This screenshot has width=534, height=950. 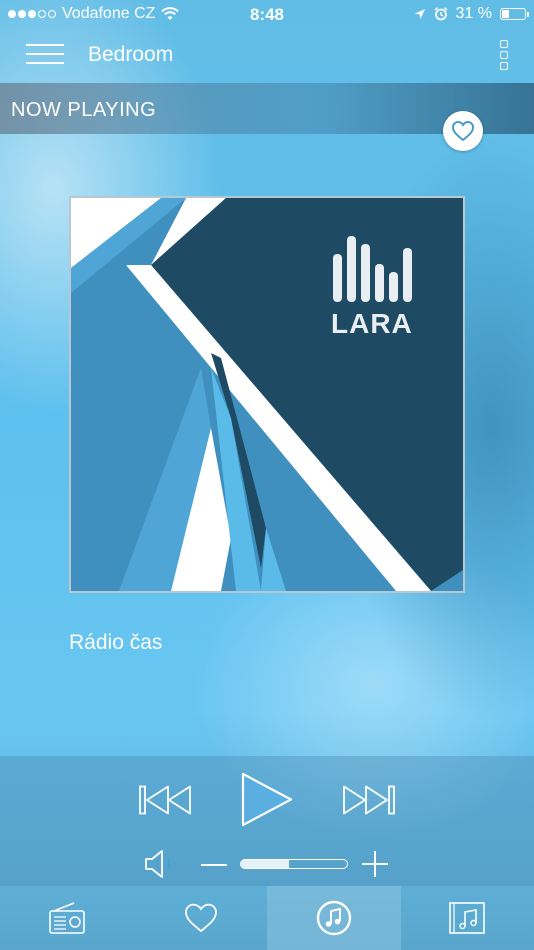 I want to click on radio-icon, so click(x=67, y=918).